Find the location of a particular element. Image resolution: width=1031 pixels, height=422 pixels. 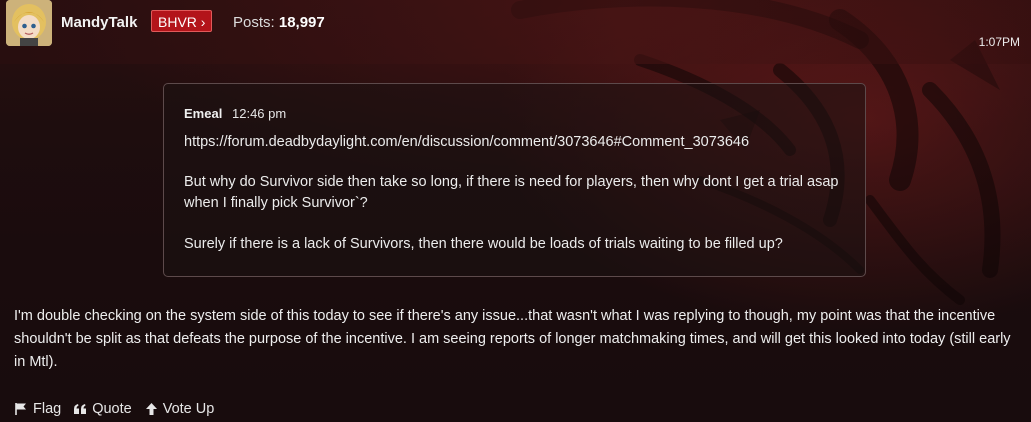

author-name: MandyTalk is located at coordinates (99, 22).